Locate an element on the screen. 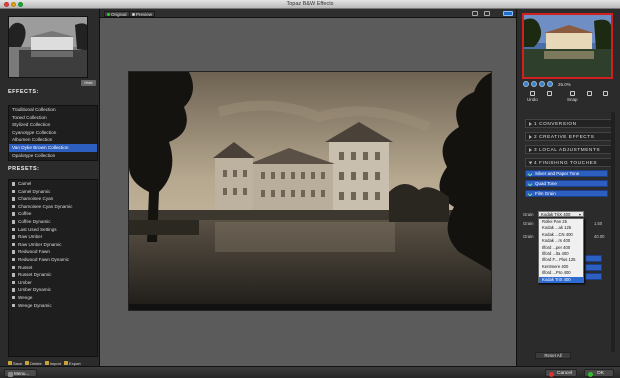 Image resolution: width=620 pixels, height=378 pixels. grain-amount-label: Grain is located at coordinates (528, 236).